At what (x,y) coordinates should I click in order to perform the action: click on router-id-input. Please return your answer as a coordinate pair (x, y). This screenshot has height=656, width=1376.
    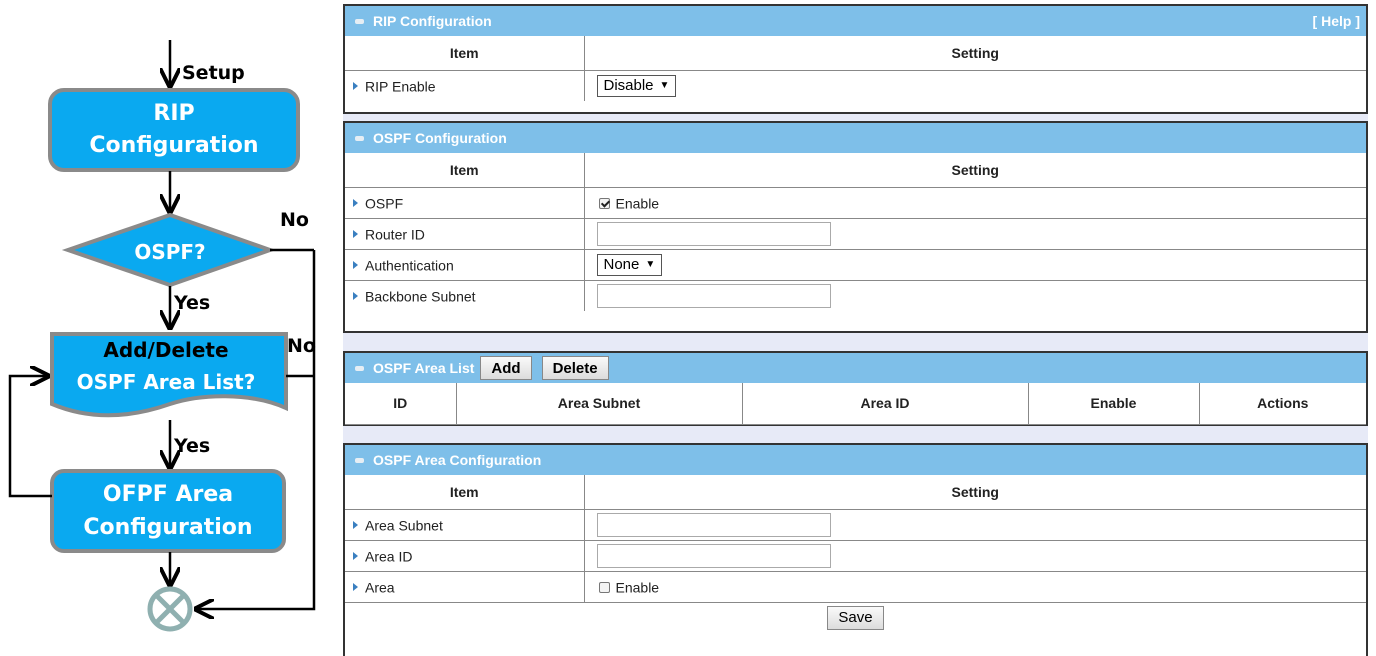
    Looking at the image, I should click on (713, 233).